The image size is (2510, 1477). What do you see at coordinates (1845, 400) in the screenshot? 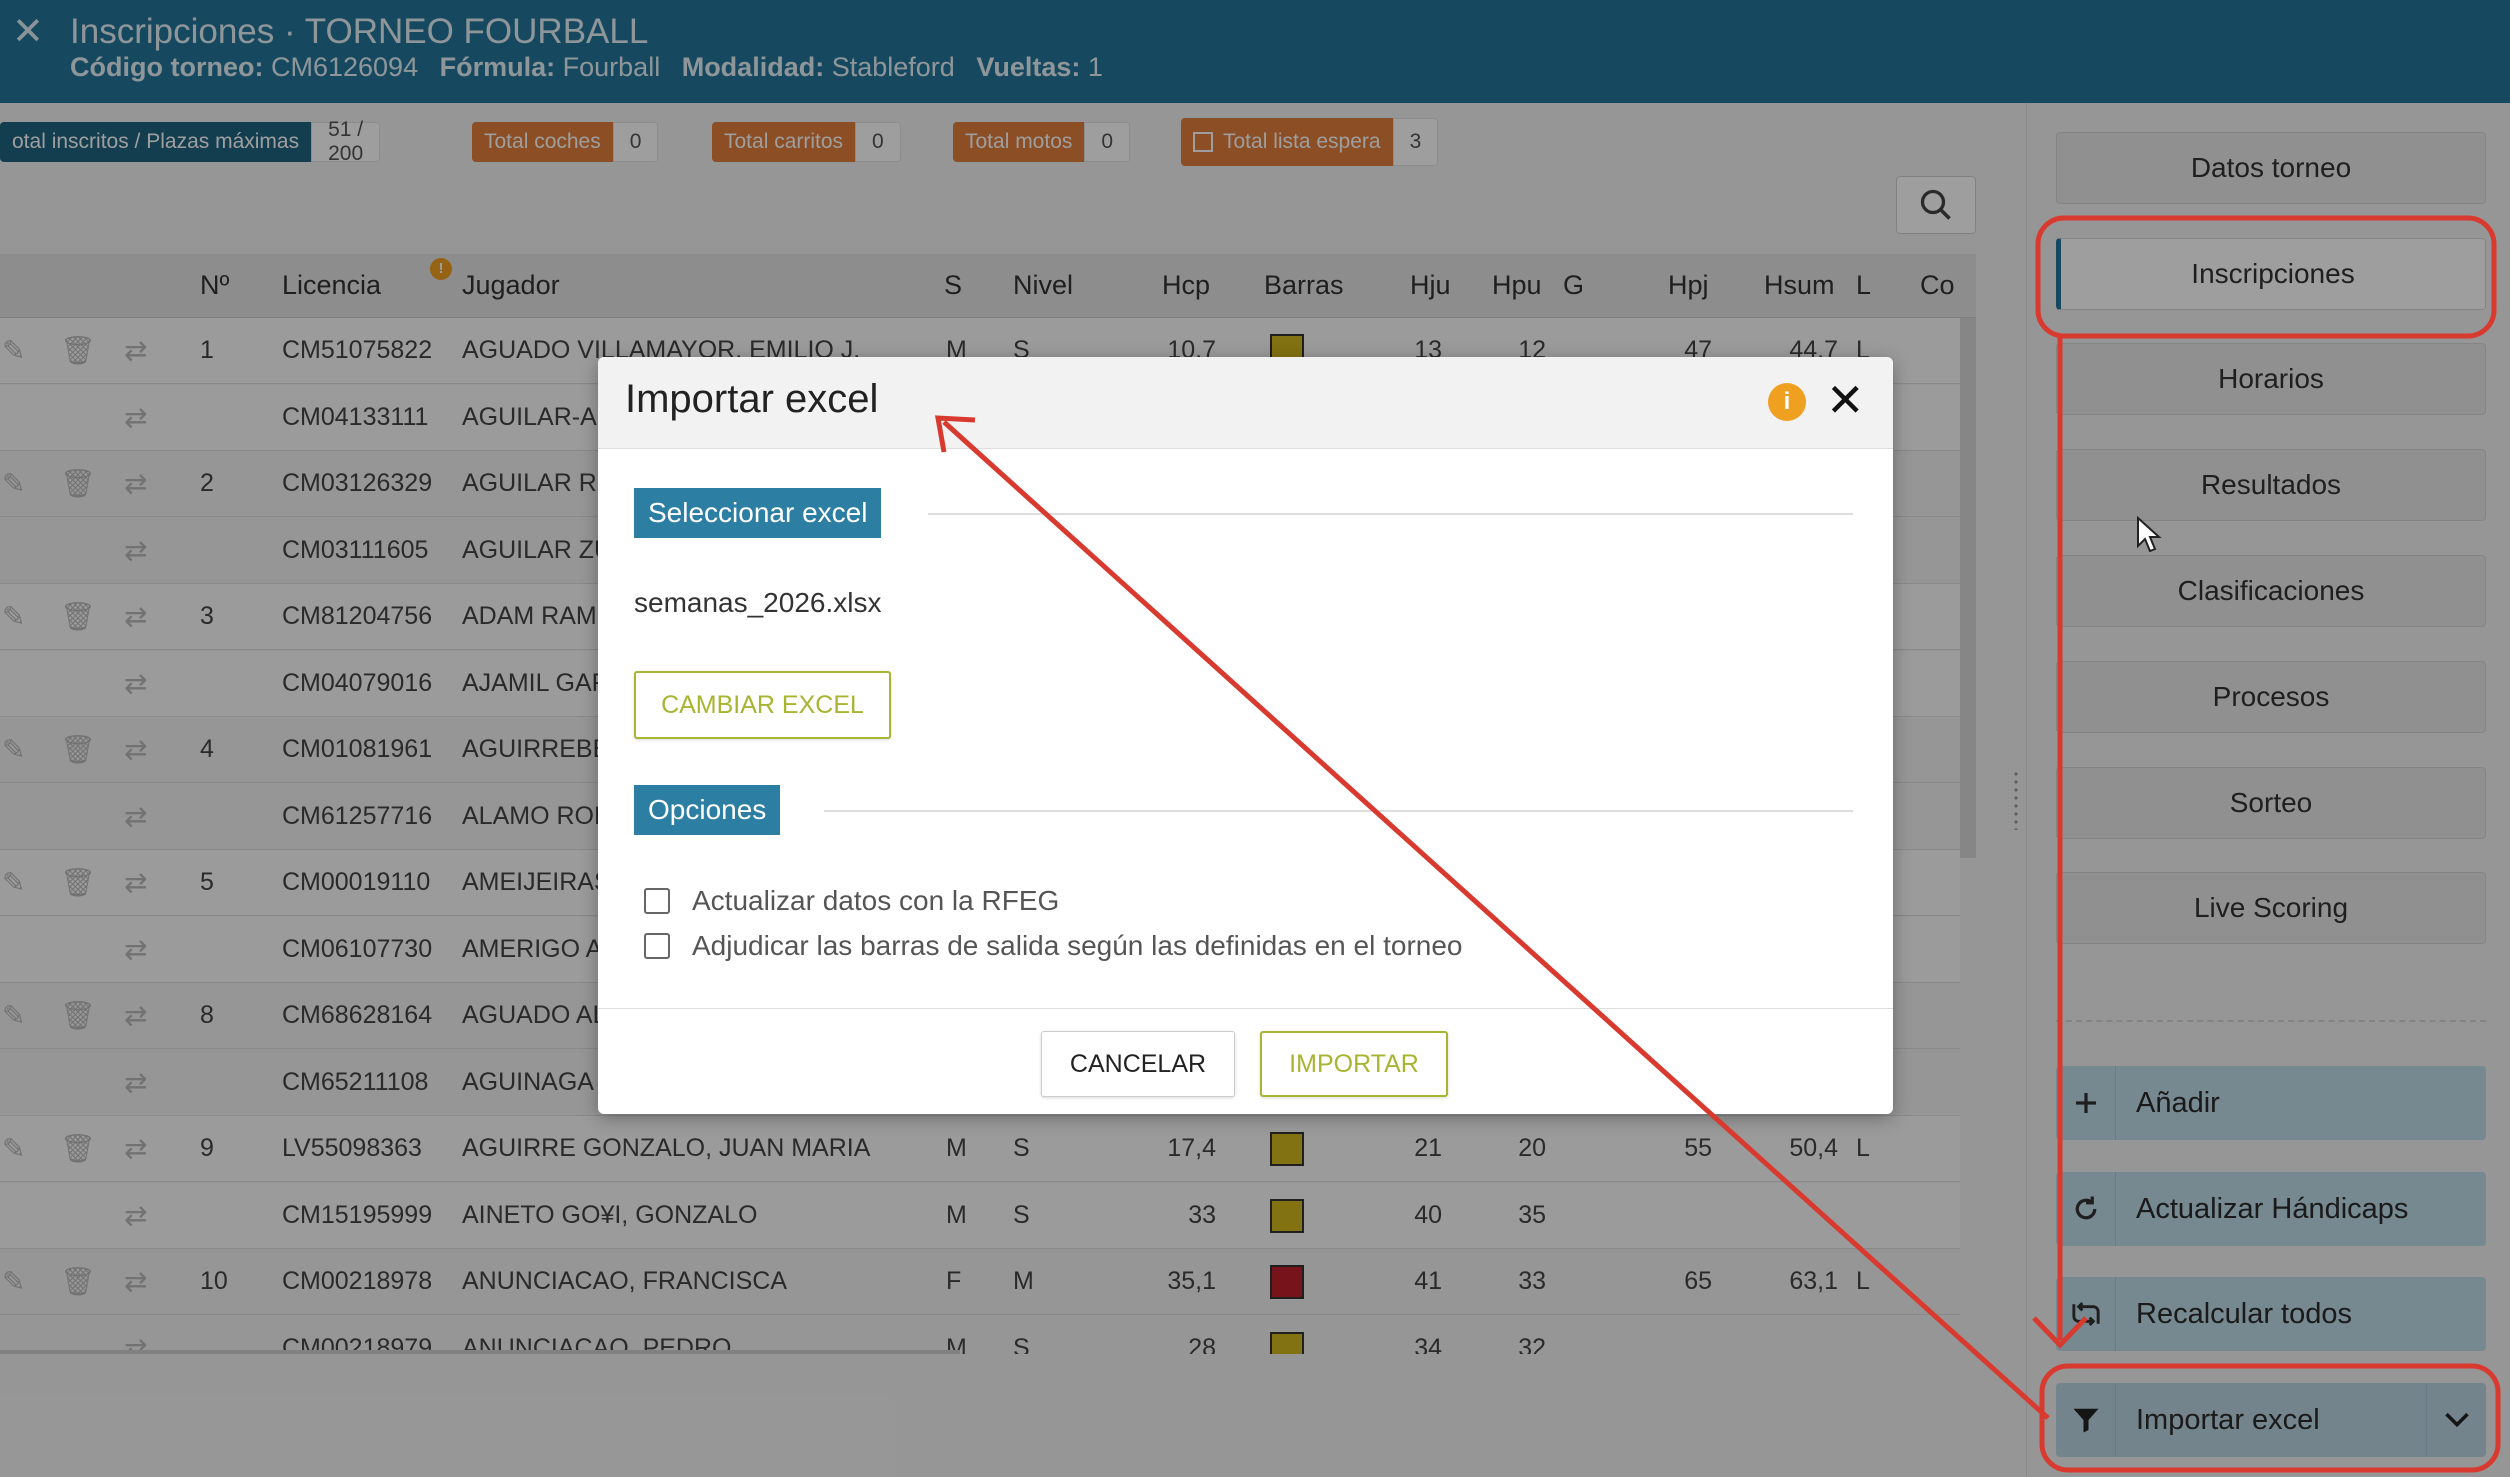
I see `close-icon: ✕` at bounding box center [1845, 400].